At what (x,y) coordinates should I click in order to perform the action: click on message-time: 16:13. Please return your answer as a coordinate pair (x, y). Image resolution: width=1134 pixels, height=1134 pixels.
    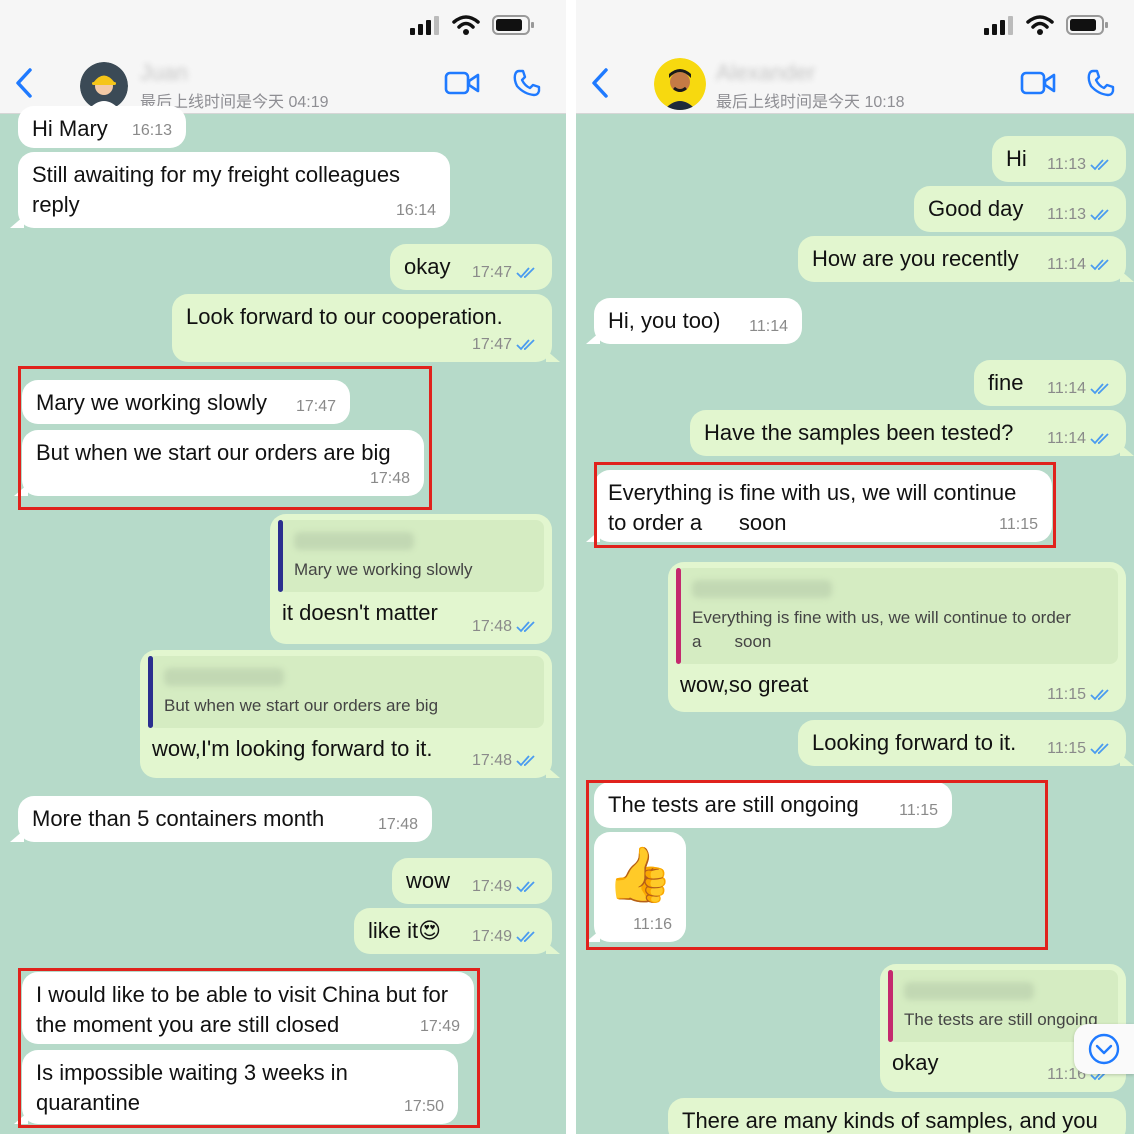
    Looking at the image, I should click on (151, 130).